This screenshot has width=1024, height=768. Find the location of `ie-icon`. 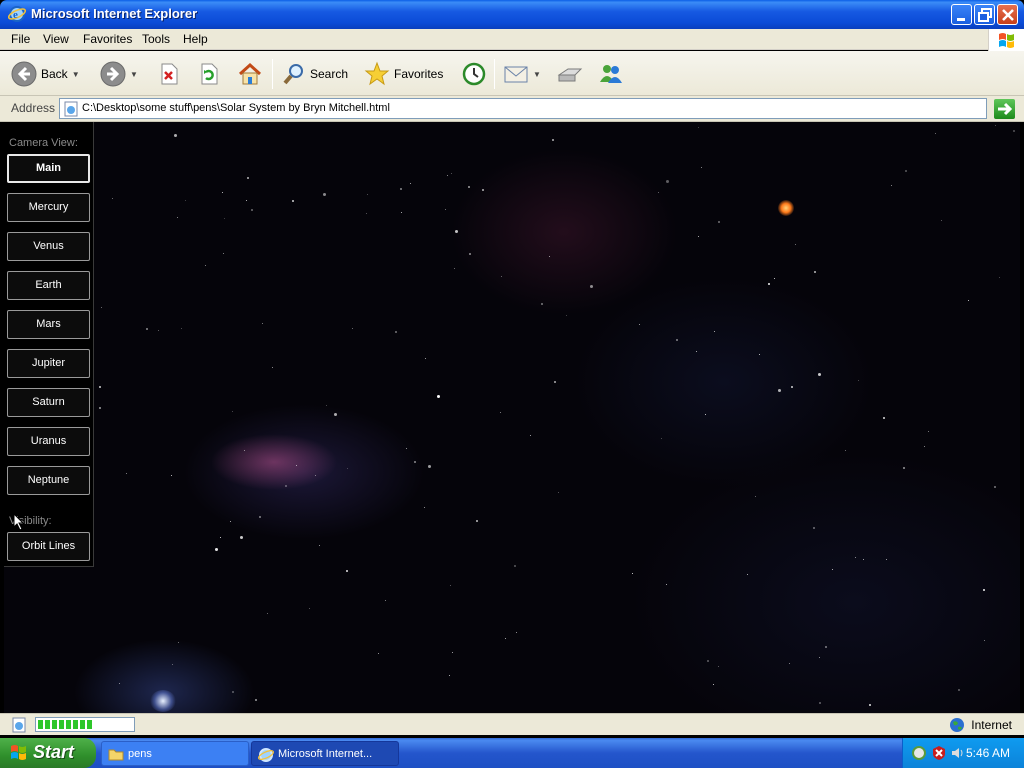

ie-icon is located at coordinates (266, 755).